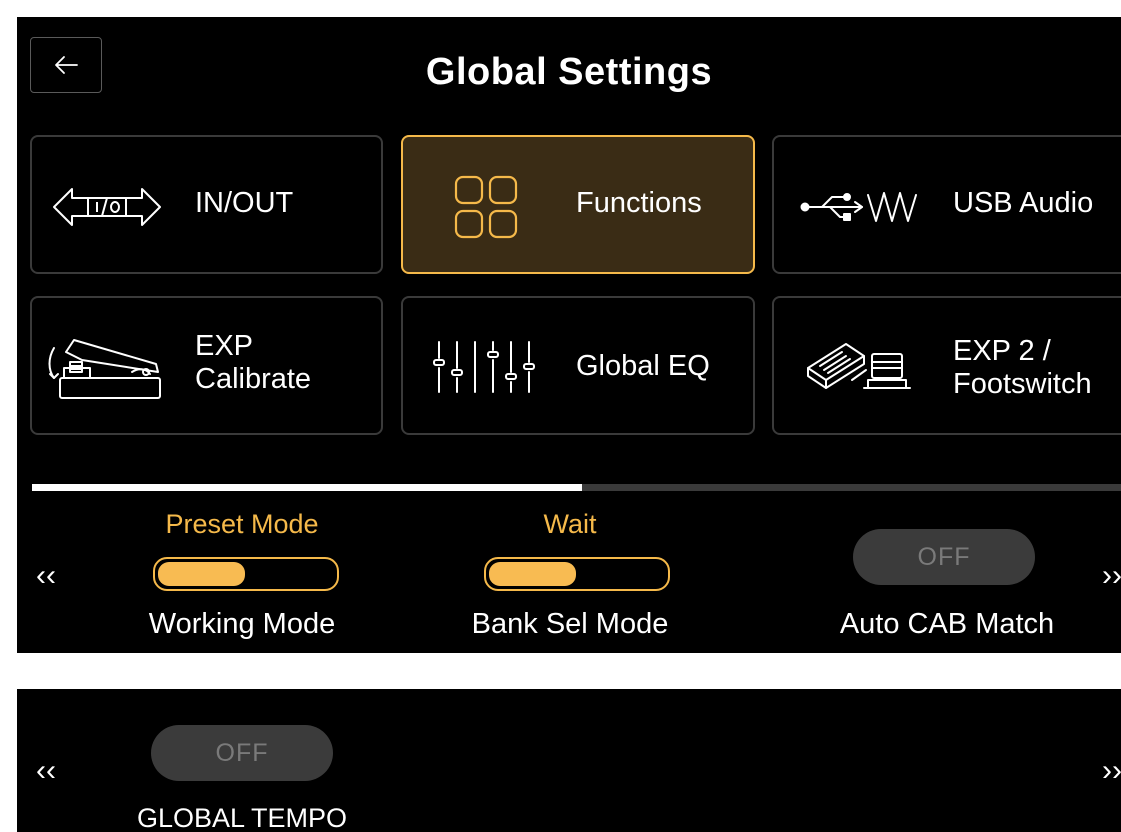  I want to click on global-tempo-label: GLOBAL TEMPO, so click(242, 817).